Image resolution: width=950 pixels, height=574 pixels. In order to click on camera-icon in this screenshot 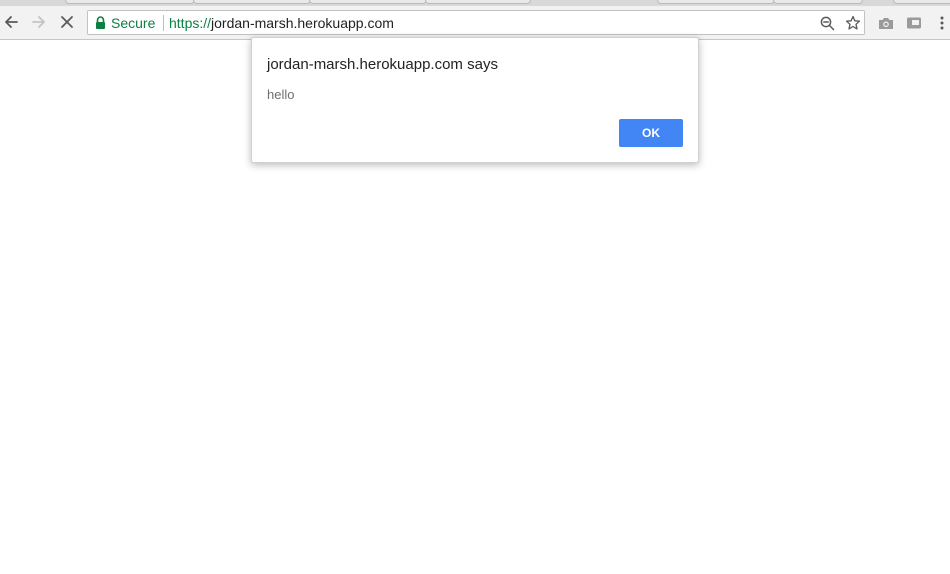, I will do `click(886, 23)`.